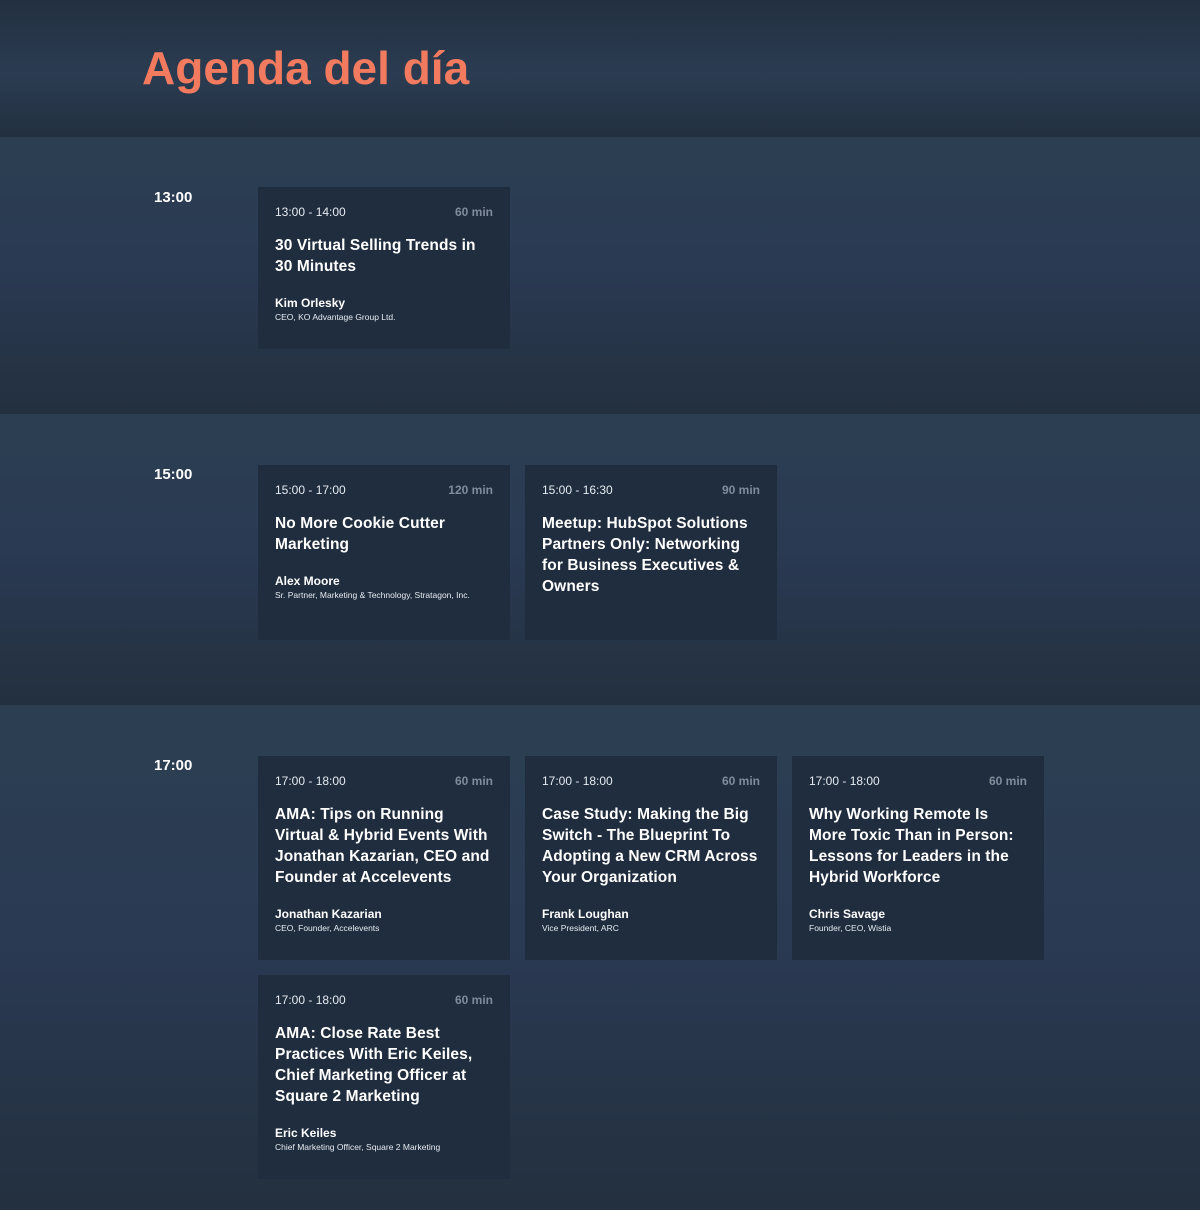 The height and width of the screenshot is (1210, 1200). I want to click on time-label: 13:00, so click(173, 197).